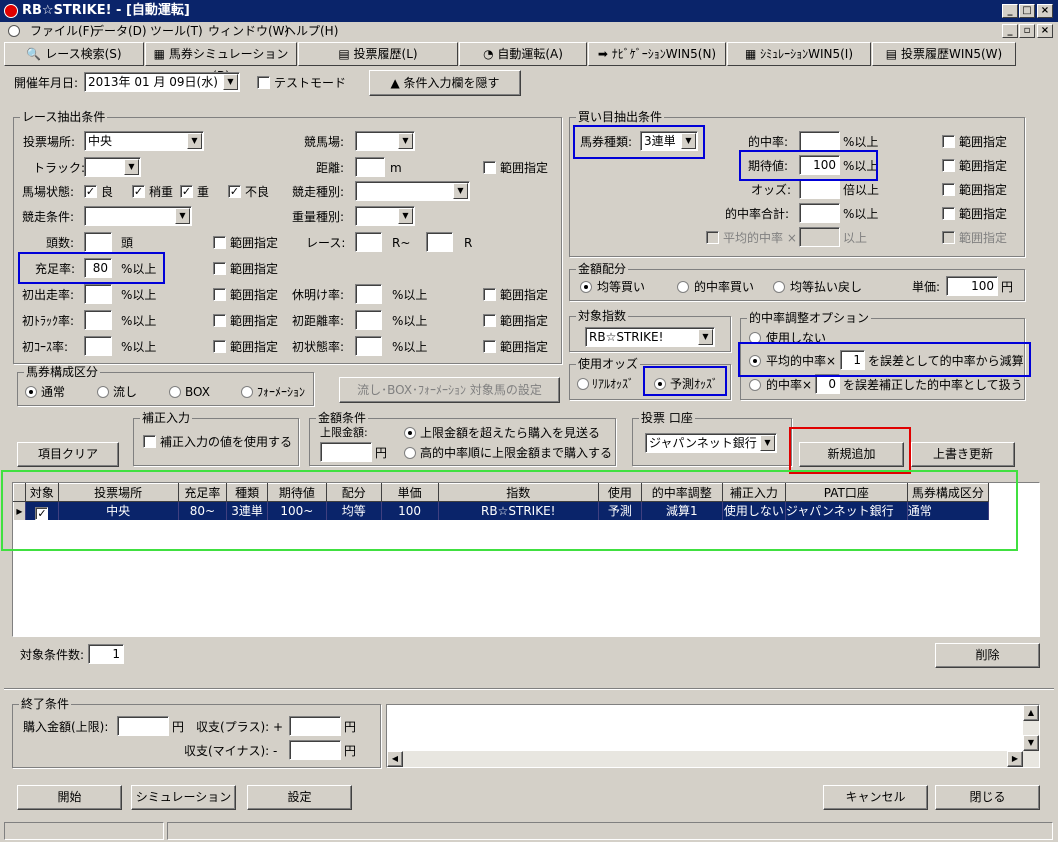  Describe the element at coordinates (176, 31) in the screenshot. I see `menu-tool: ツール(T)` at that location.